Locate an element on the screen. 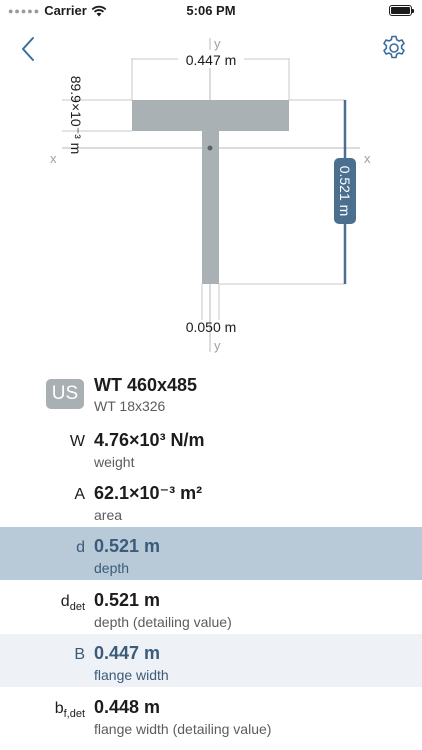 The image size is (422, 750). property-description: weight is located at coordinates (114, 462).